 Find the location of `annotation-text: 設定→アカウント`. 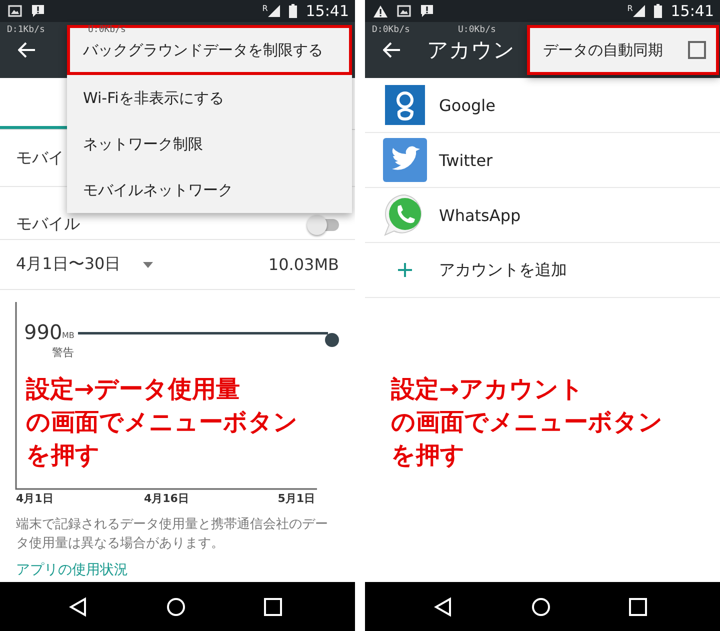

annotation-text: 設定→アカウント is located at coordinates (487, 389).